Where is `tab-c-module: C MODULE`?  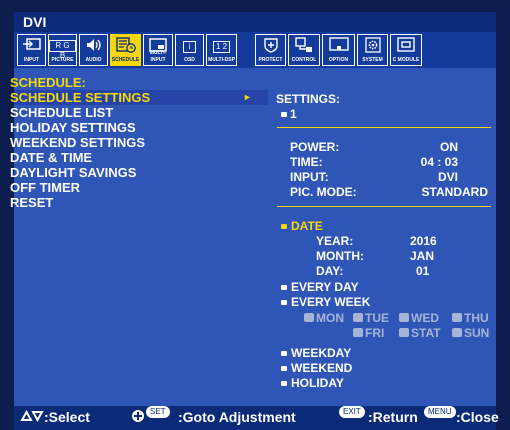
tab-c-module: C MODULE is located at coordinates (406, 50).